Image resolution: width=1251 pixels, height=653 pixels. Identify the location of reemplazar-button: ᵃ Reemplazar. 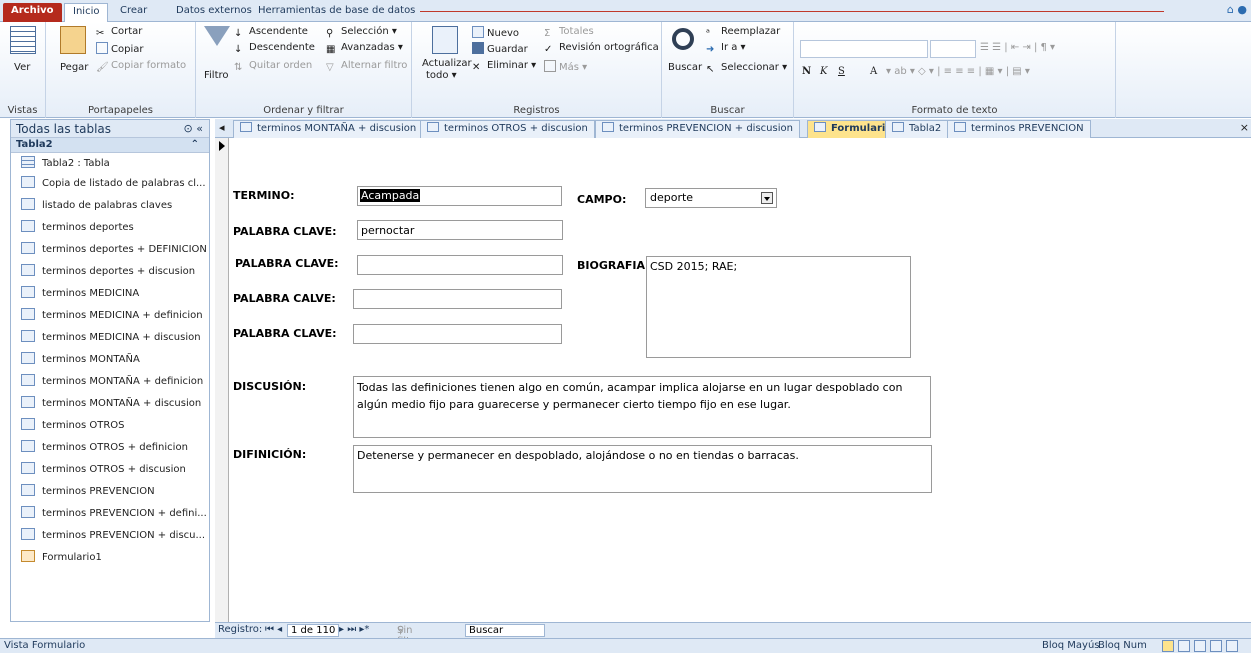
(743, 33).